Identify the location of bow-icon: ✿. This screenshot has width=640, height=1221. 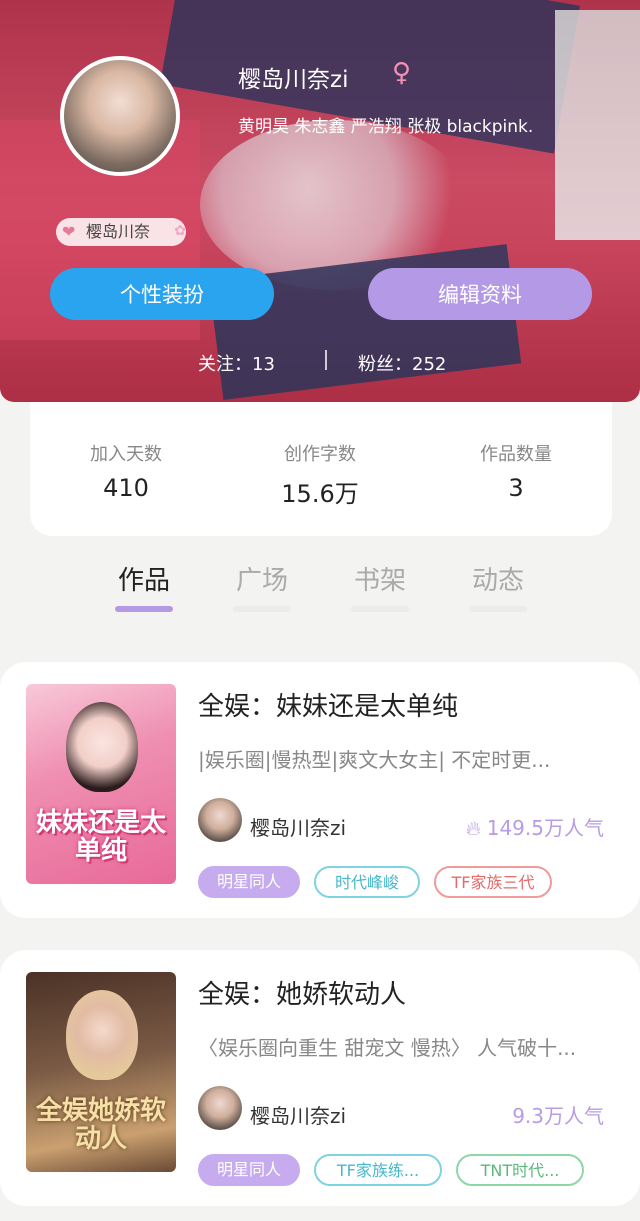
(180, 231).